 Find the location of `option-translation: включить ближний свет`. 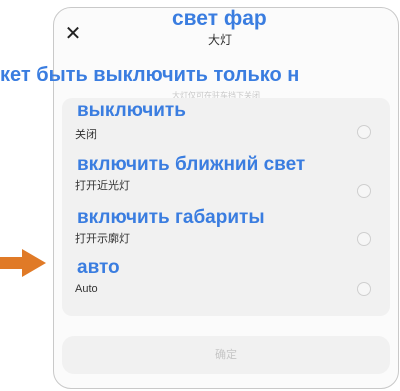

option-translation: включить ближний свет is located at coordinates (191, 164).